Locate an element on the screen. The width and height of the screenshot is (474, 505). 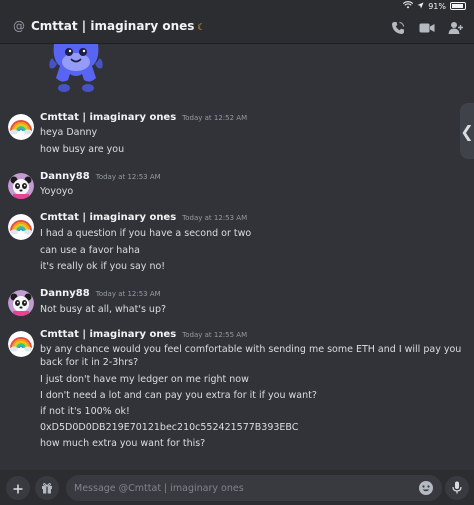
battery-percent: 91% is located at coordinates (437, 6).